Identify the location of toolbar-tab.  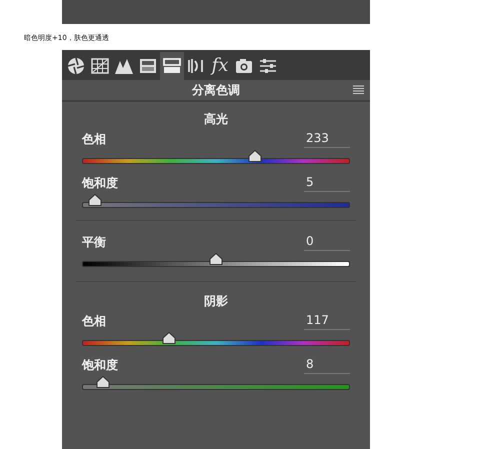
(172, 66).